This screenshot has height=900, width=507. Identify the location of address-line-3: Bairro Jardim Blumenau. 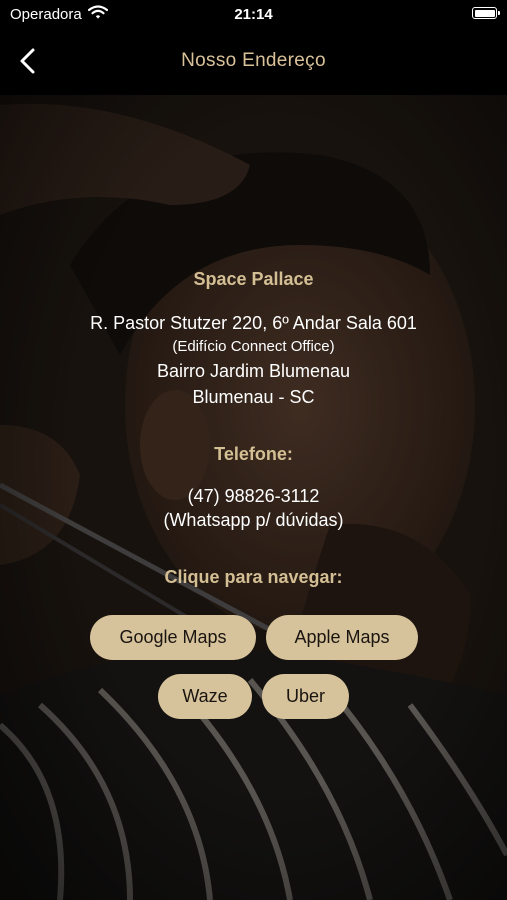
(253, 371).